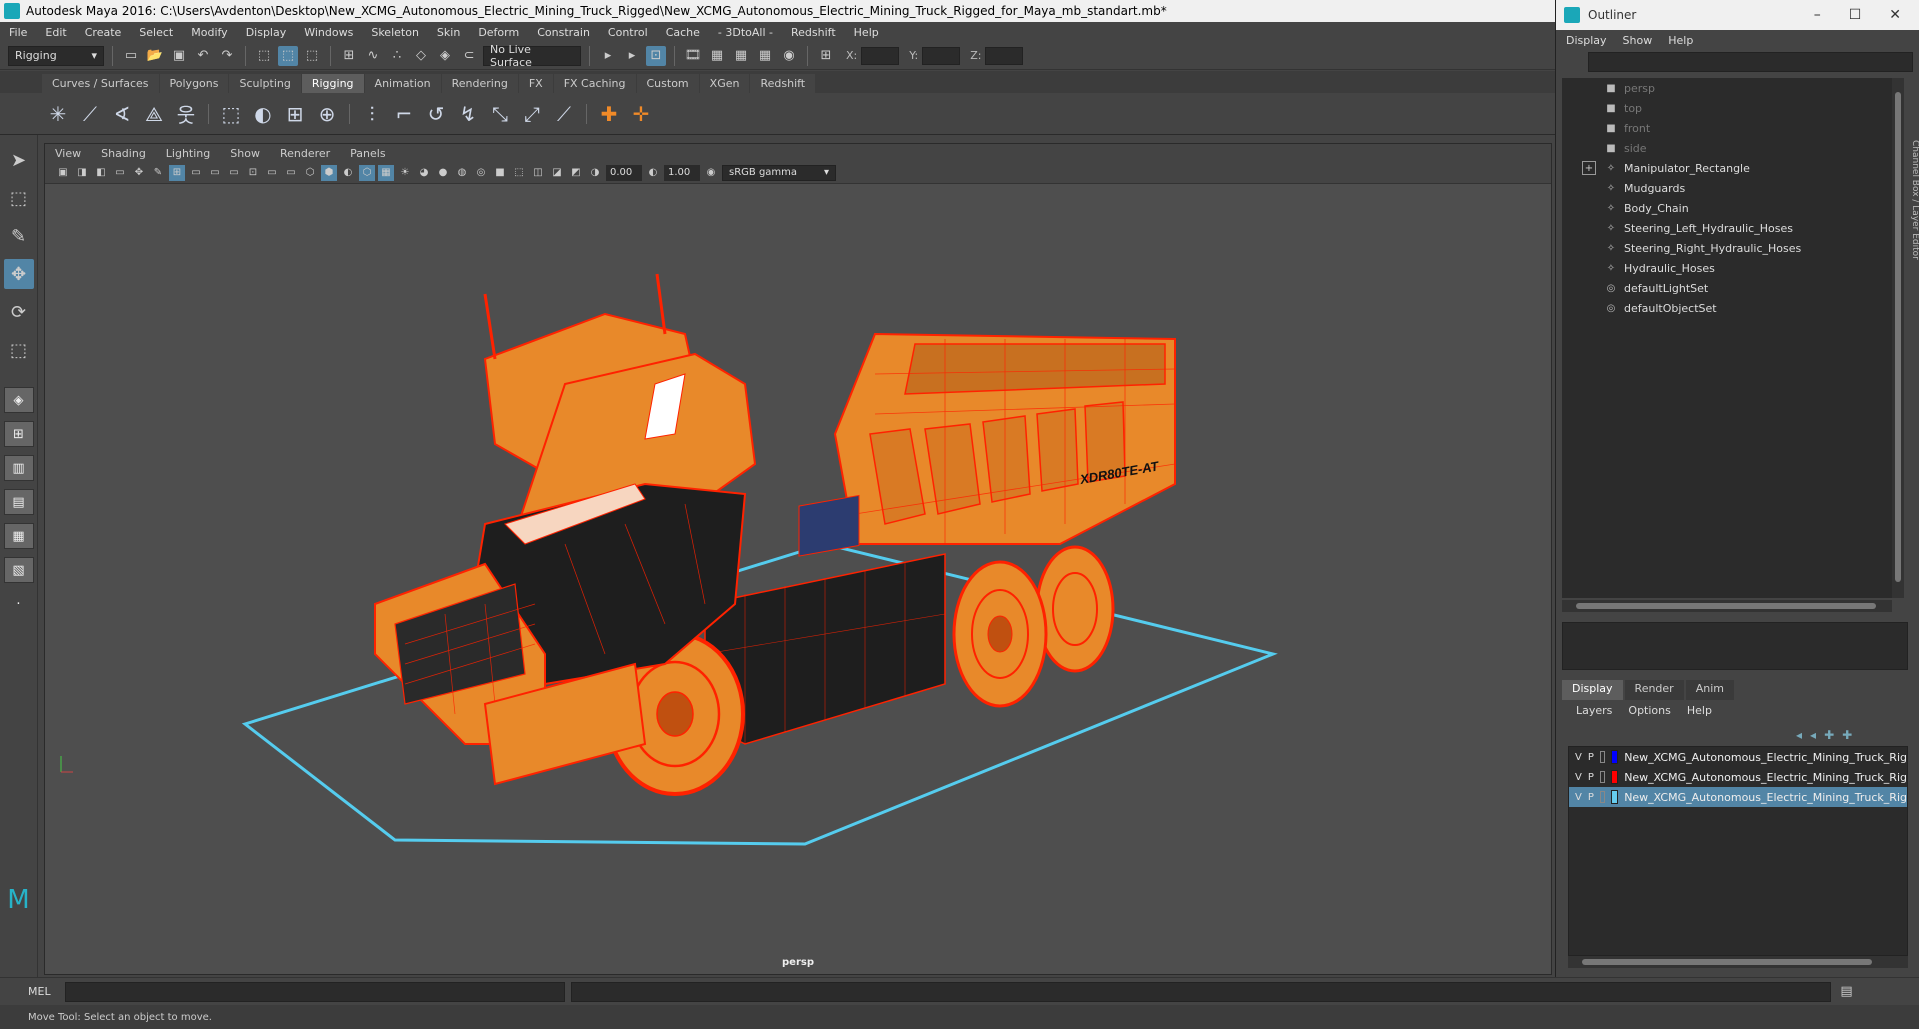  What do you see at coordinates (1727, 208) in the screenshot?
I see `outliner-item: ✧ Body_Chain` at bounding box center [1727, 208].